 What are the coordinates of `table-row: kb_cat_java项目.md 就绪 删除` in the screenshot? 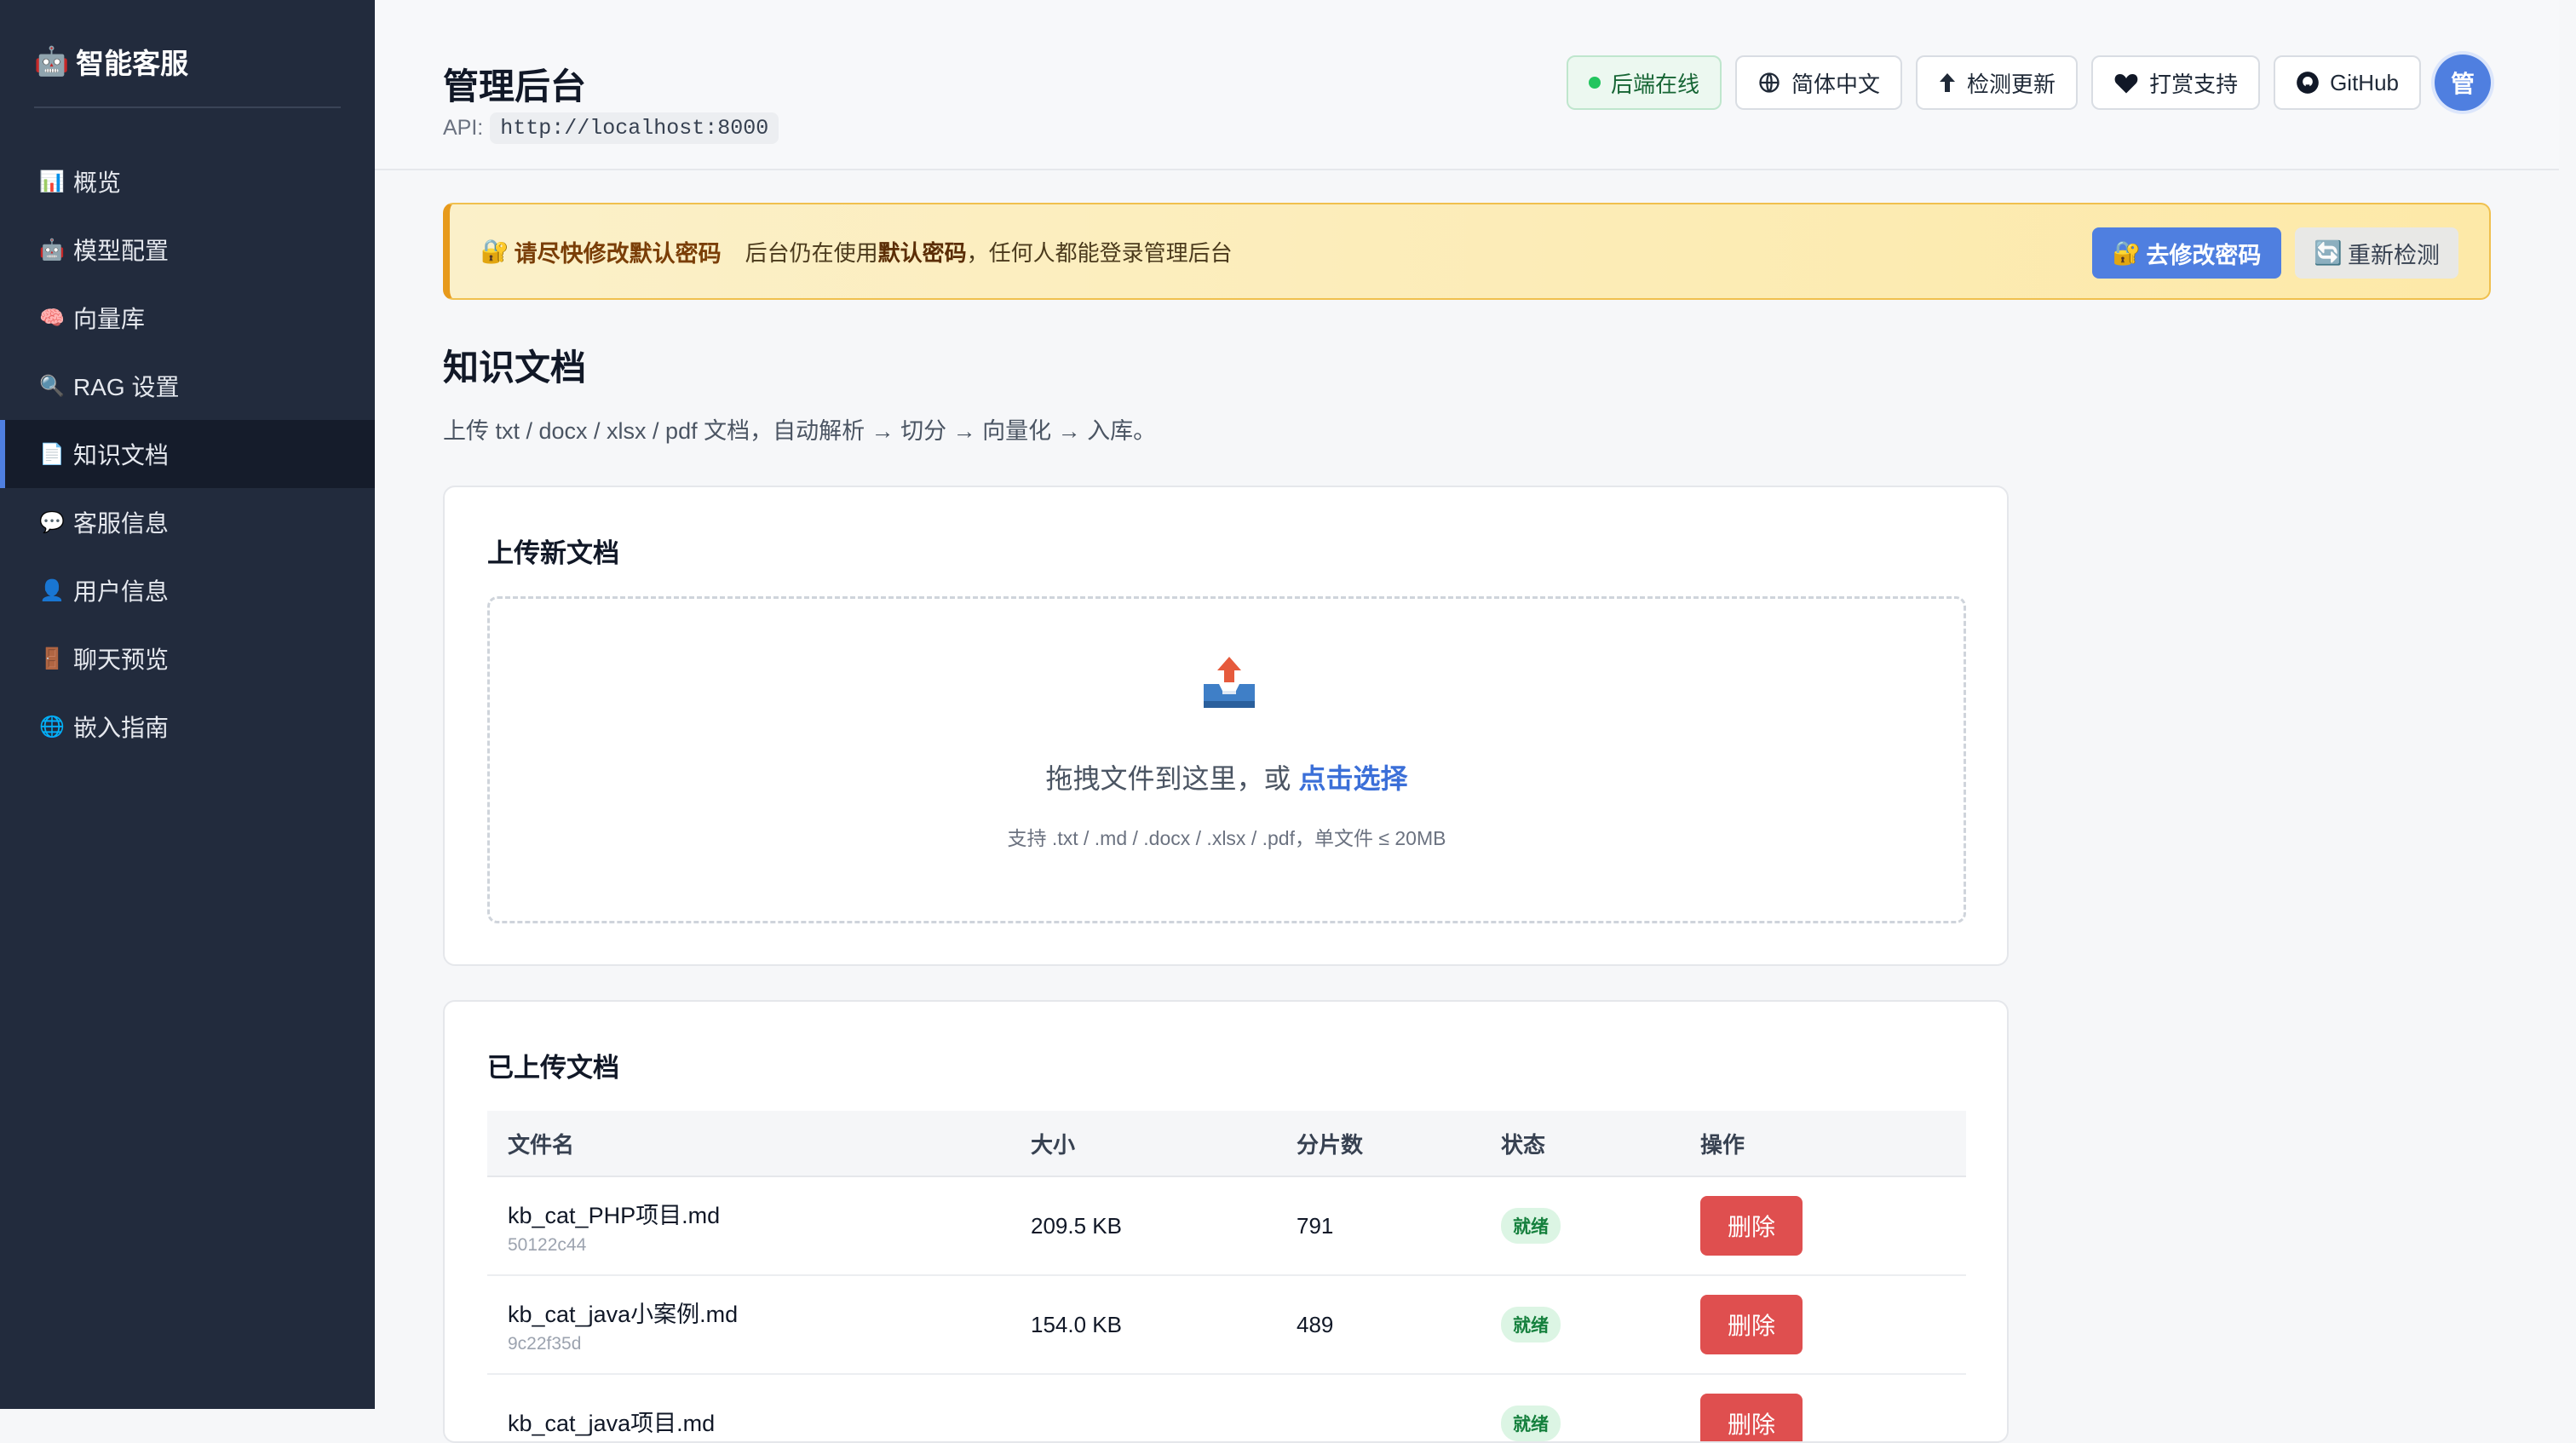 It's located at (1226, 1409).